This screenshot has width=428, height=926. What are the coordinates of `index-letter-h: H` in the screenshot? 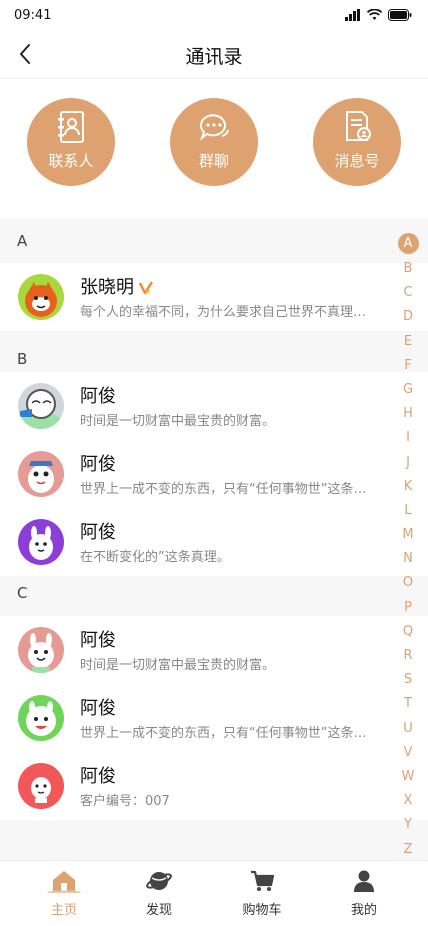 It's located at (408, 414).